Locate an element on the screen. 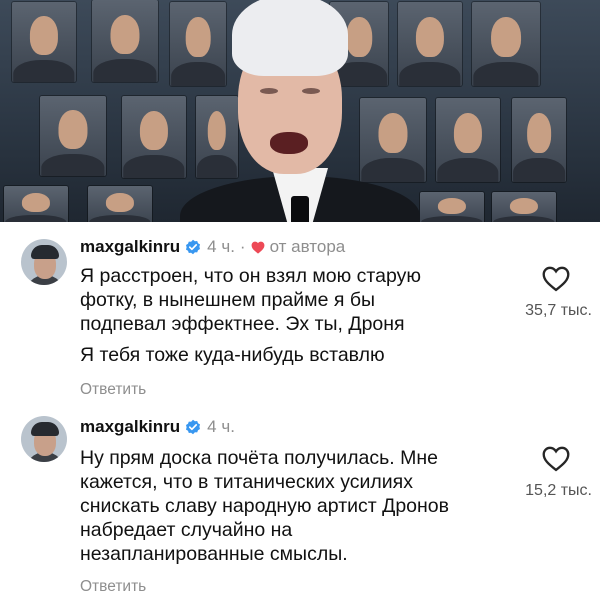  singer-figure is located at coordinates (300, 111).